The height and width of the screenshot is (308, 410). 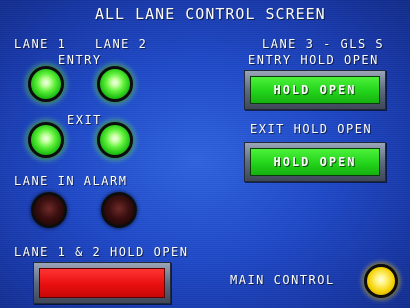 I want to click on lane-2-alarm-indicator, so click(x=119, y=210).